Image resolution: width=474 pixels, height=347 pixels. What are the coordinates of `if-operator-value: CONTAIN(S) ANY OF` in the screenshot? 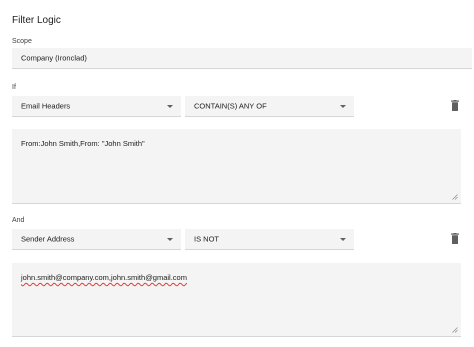 It's located at (230, 106).